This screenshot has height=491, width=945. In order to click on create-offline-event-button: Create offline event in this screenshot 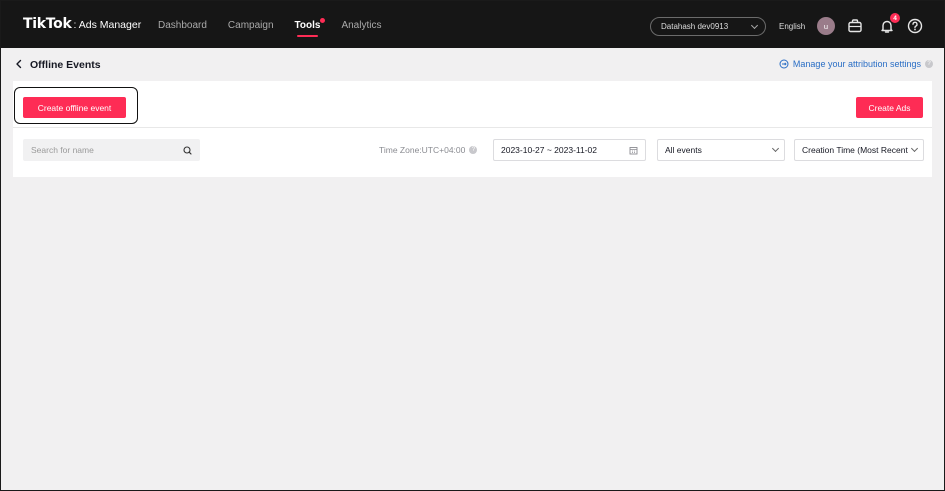, I will do `click(74, 107)`.